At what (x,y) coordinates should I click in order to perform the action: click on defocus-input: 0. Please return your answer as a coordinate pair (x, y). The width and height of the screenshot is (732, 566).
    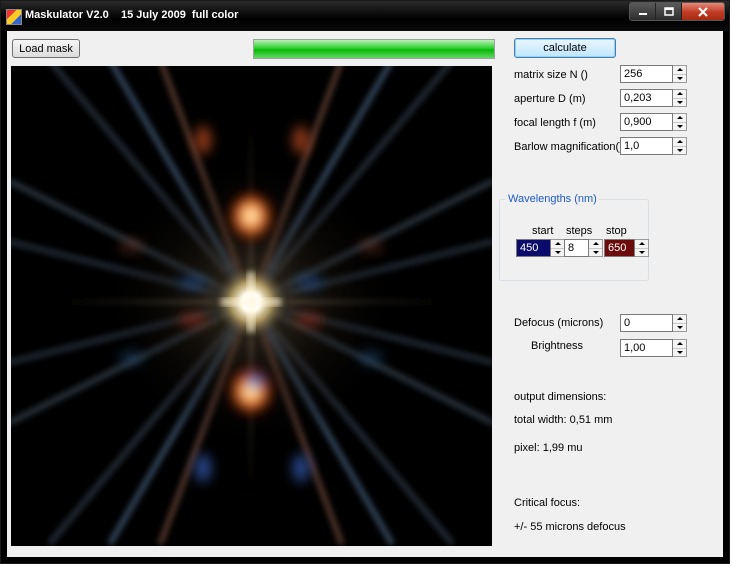
    Looking at the image, I should click on (646, 323).